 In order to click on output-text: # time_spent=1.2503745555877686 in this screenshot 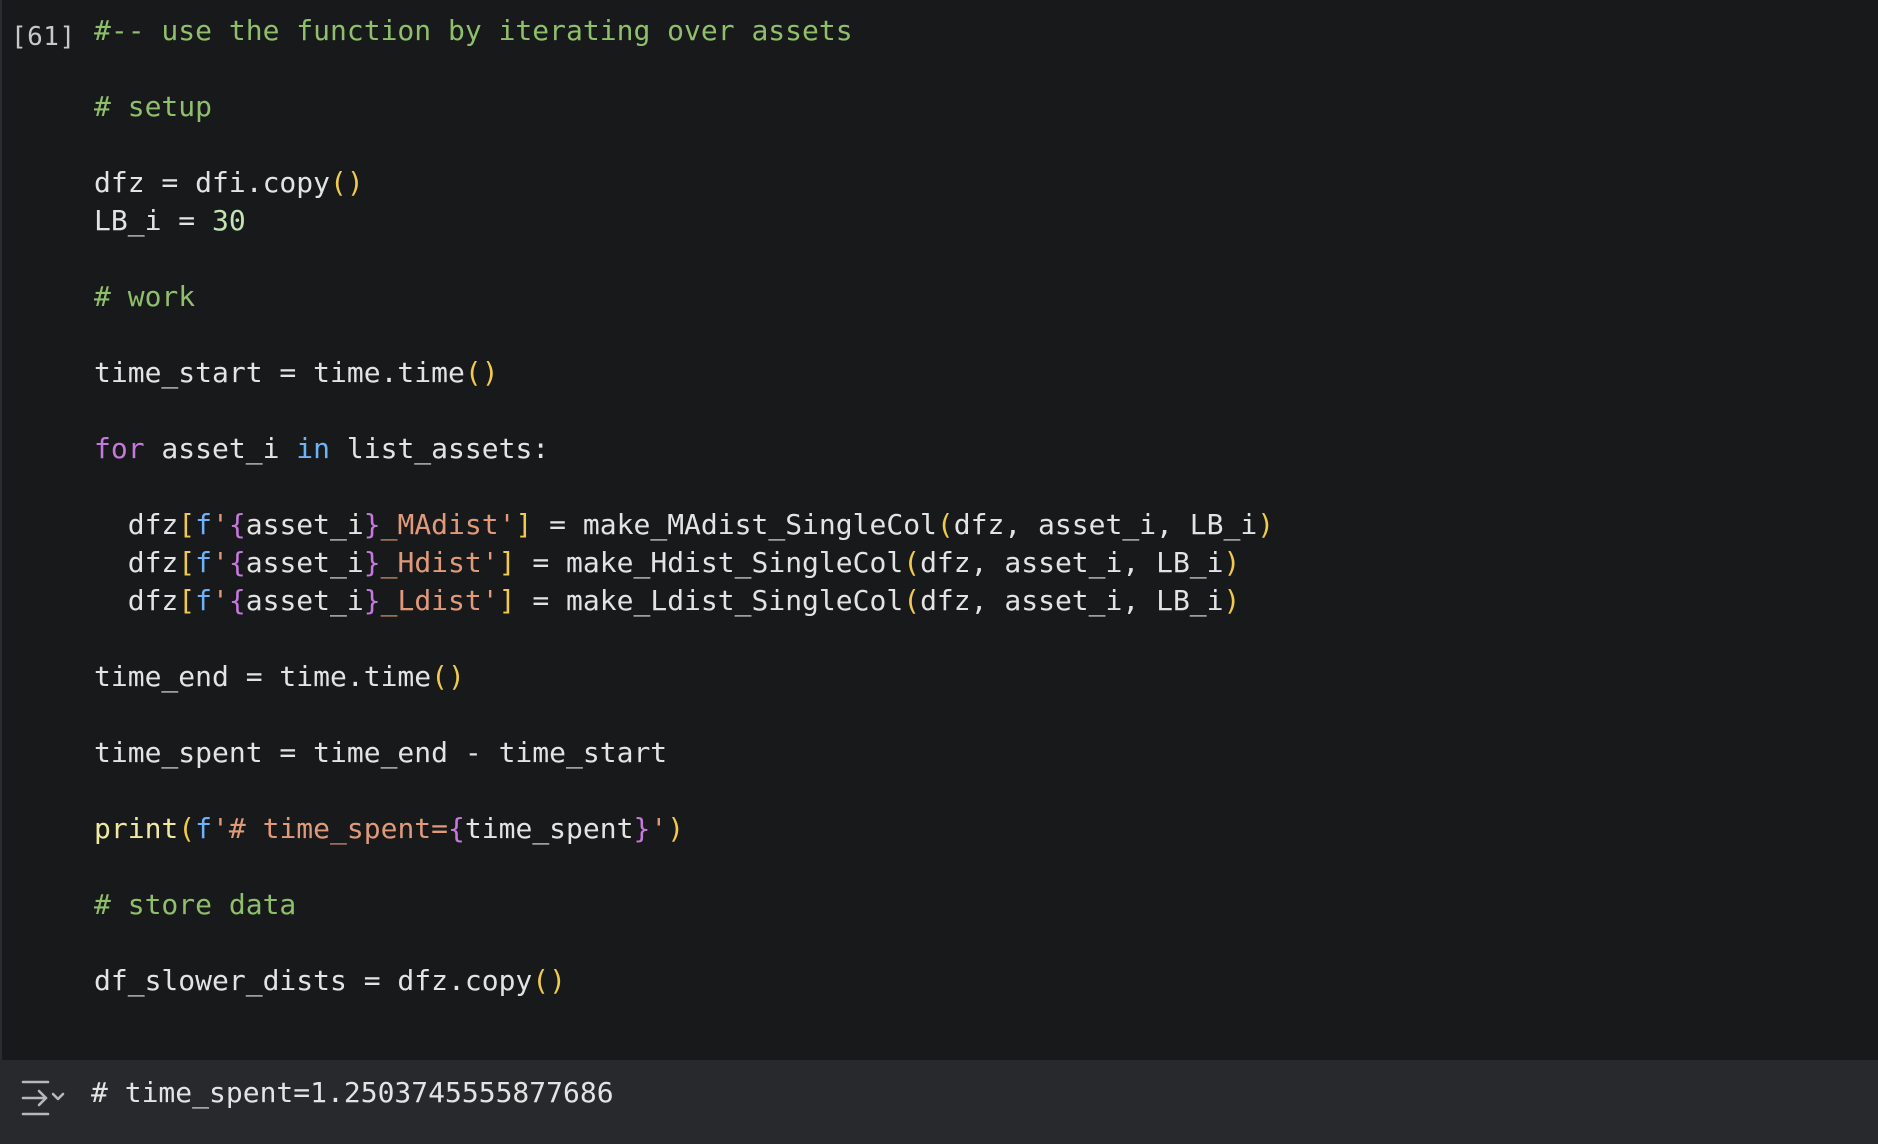, I will do `click(352, 1092)`.